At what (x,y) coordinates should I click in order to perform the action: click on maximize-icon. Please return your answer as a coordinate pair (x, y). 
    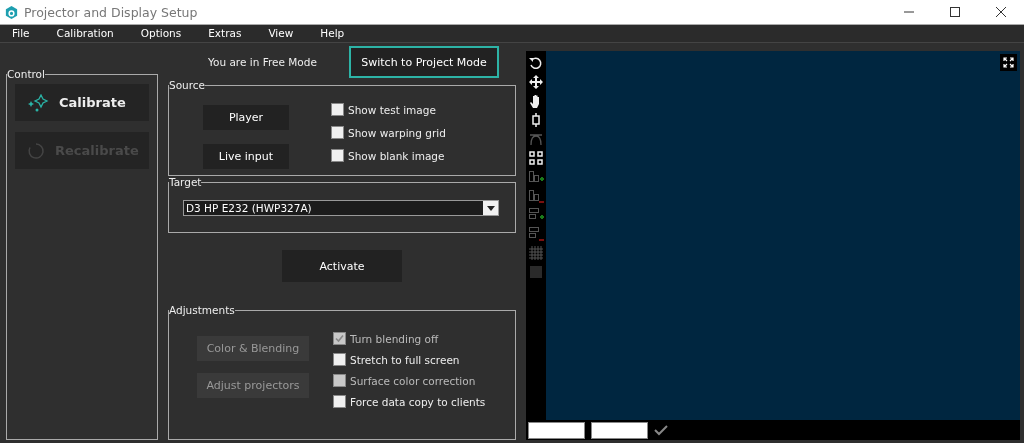
    Looking at the image, I should click on (955, 12).